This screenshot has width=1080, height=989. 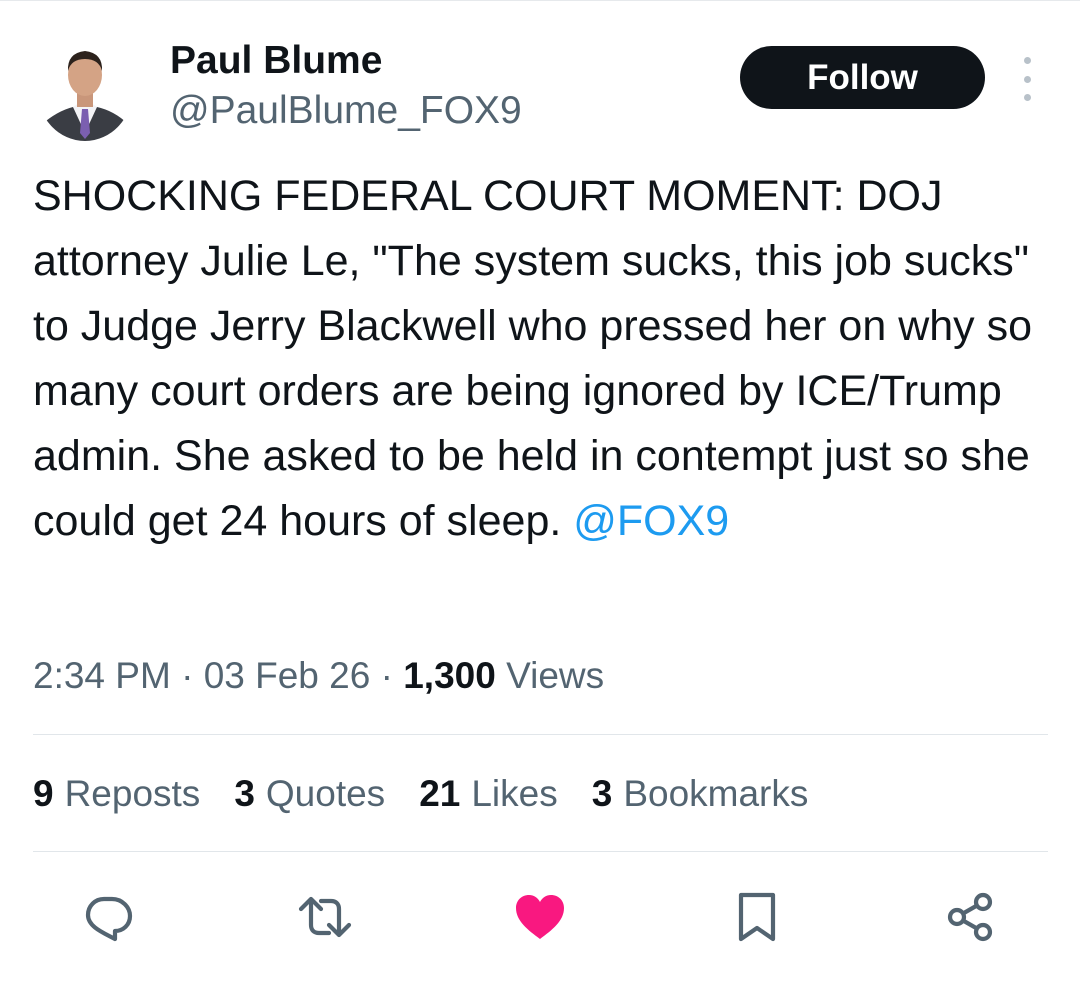 I want to click on heart-icon, so click(x=540, y=917).